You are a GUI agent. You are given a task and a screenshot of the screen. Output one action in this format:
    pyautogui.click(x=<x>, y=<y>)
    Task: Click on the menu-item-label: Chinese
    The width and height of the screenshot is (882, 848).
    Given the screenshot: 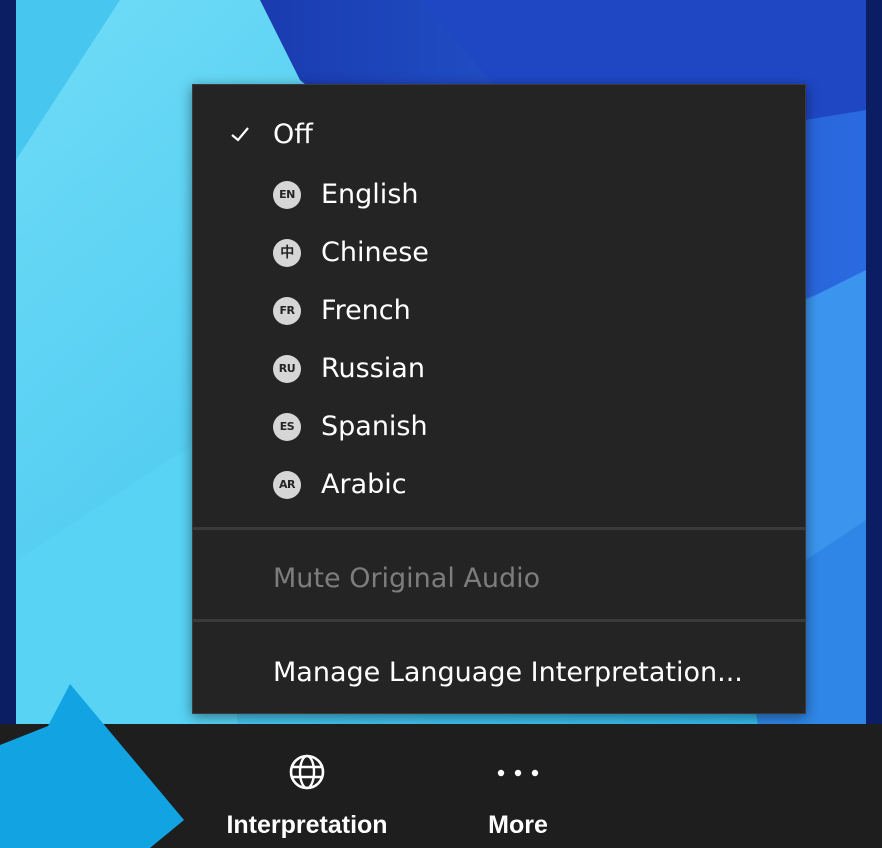 What is the action you would take?
    pyautogui.click(x=375, y=252)
    